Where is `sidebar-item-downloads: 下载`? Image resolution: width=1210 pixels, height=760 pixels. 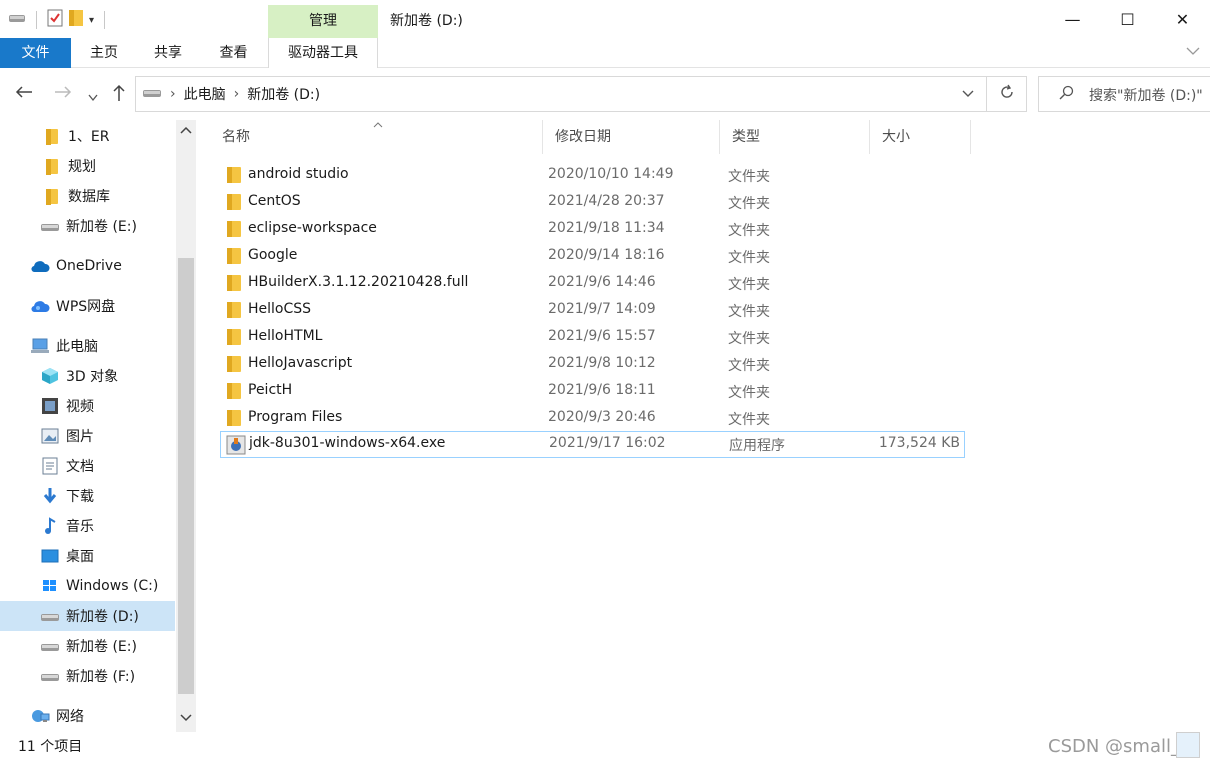
sidebar-item-downloads: 下载 is located at coordinates (87, 496).